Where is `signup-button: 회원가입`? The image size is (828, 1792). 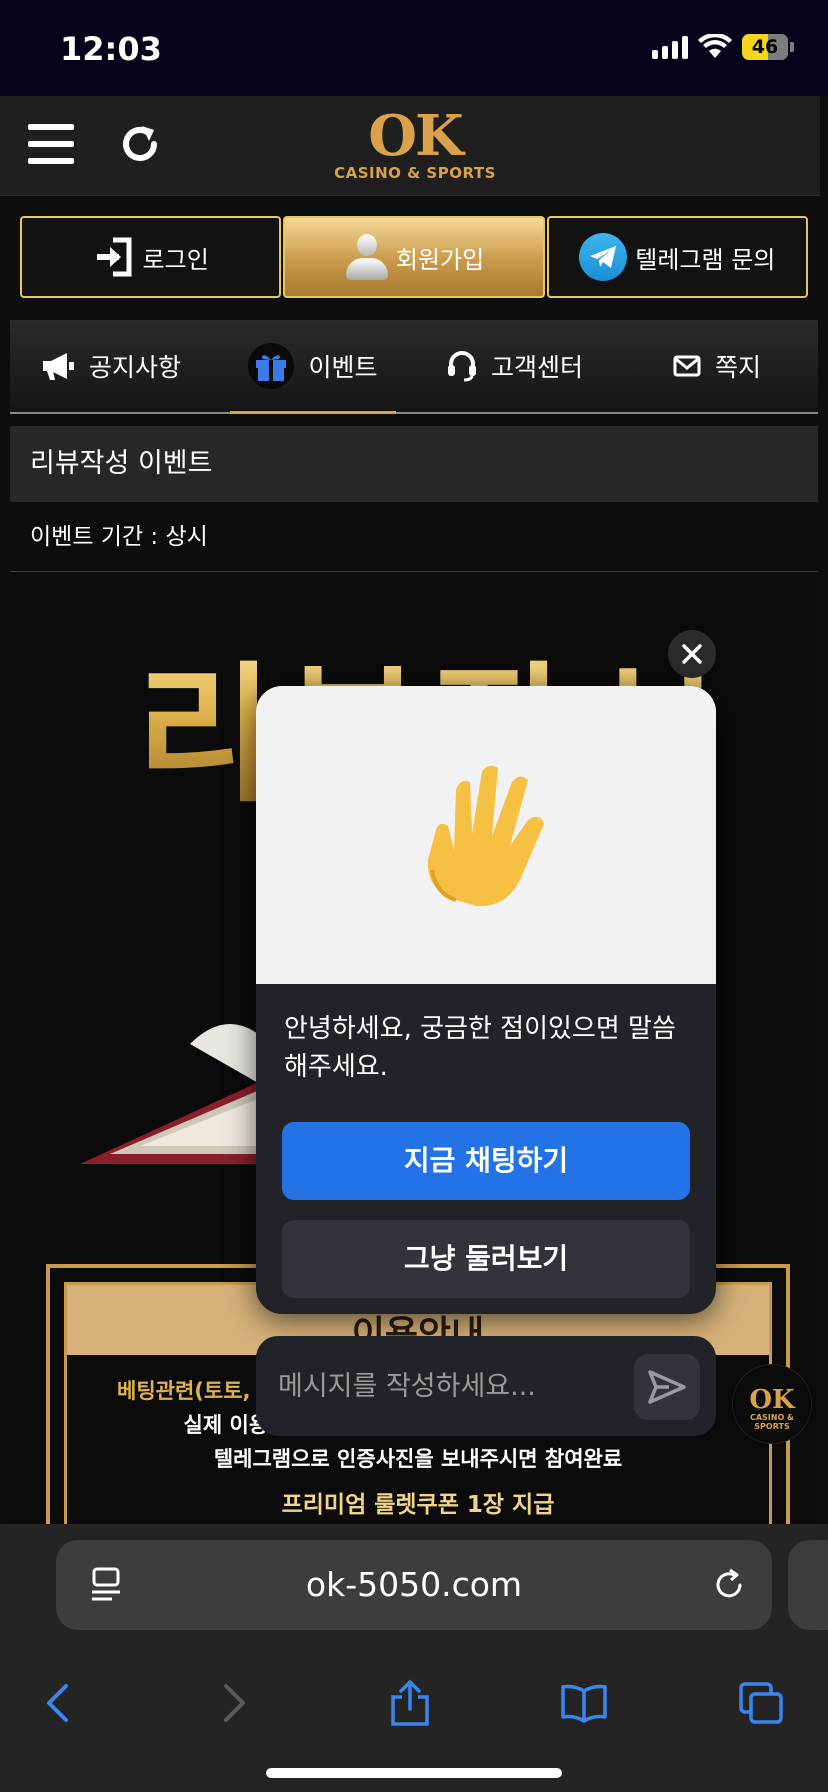
signup-button: 회원가입 is located at coordinates (414, 257).